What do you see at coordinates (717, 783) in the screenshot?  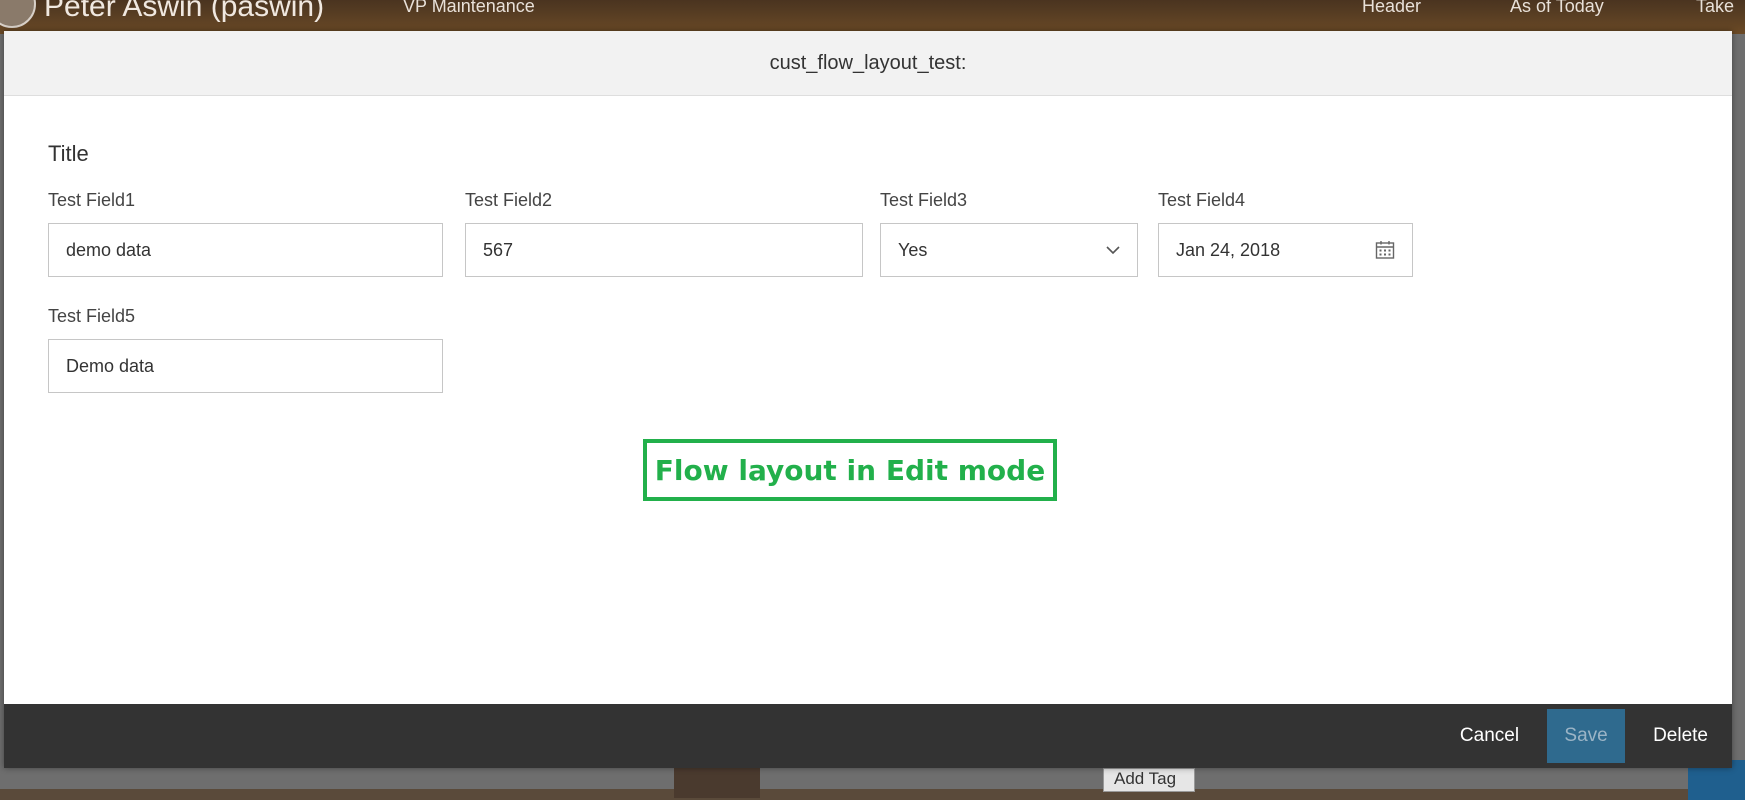 I see `profile-photo` at bounding box center [717, 783].